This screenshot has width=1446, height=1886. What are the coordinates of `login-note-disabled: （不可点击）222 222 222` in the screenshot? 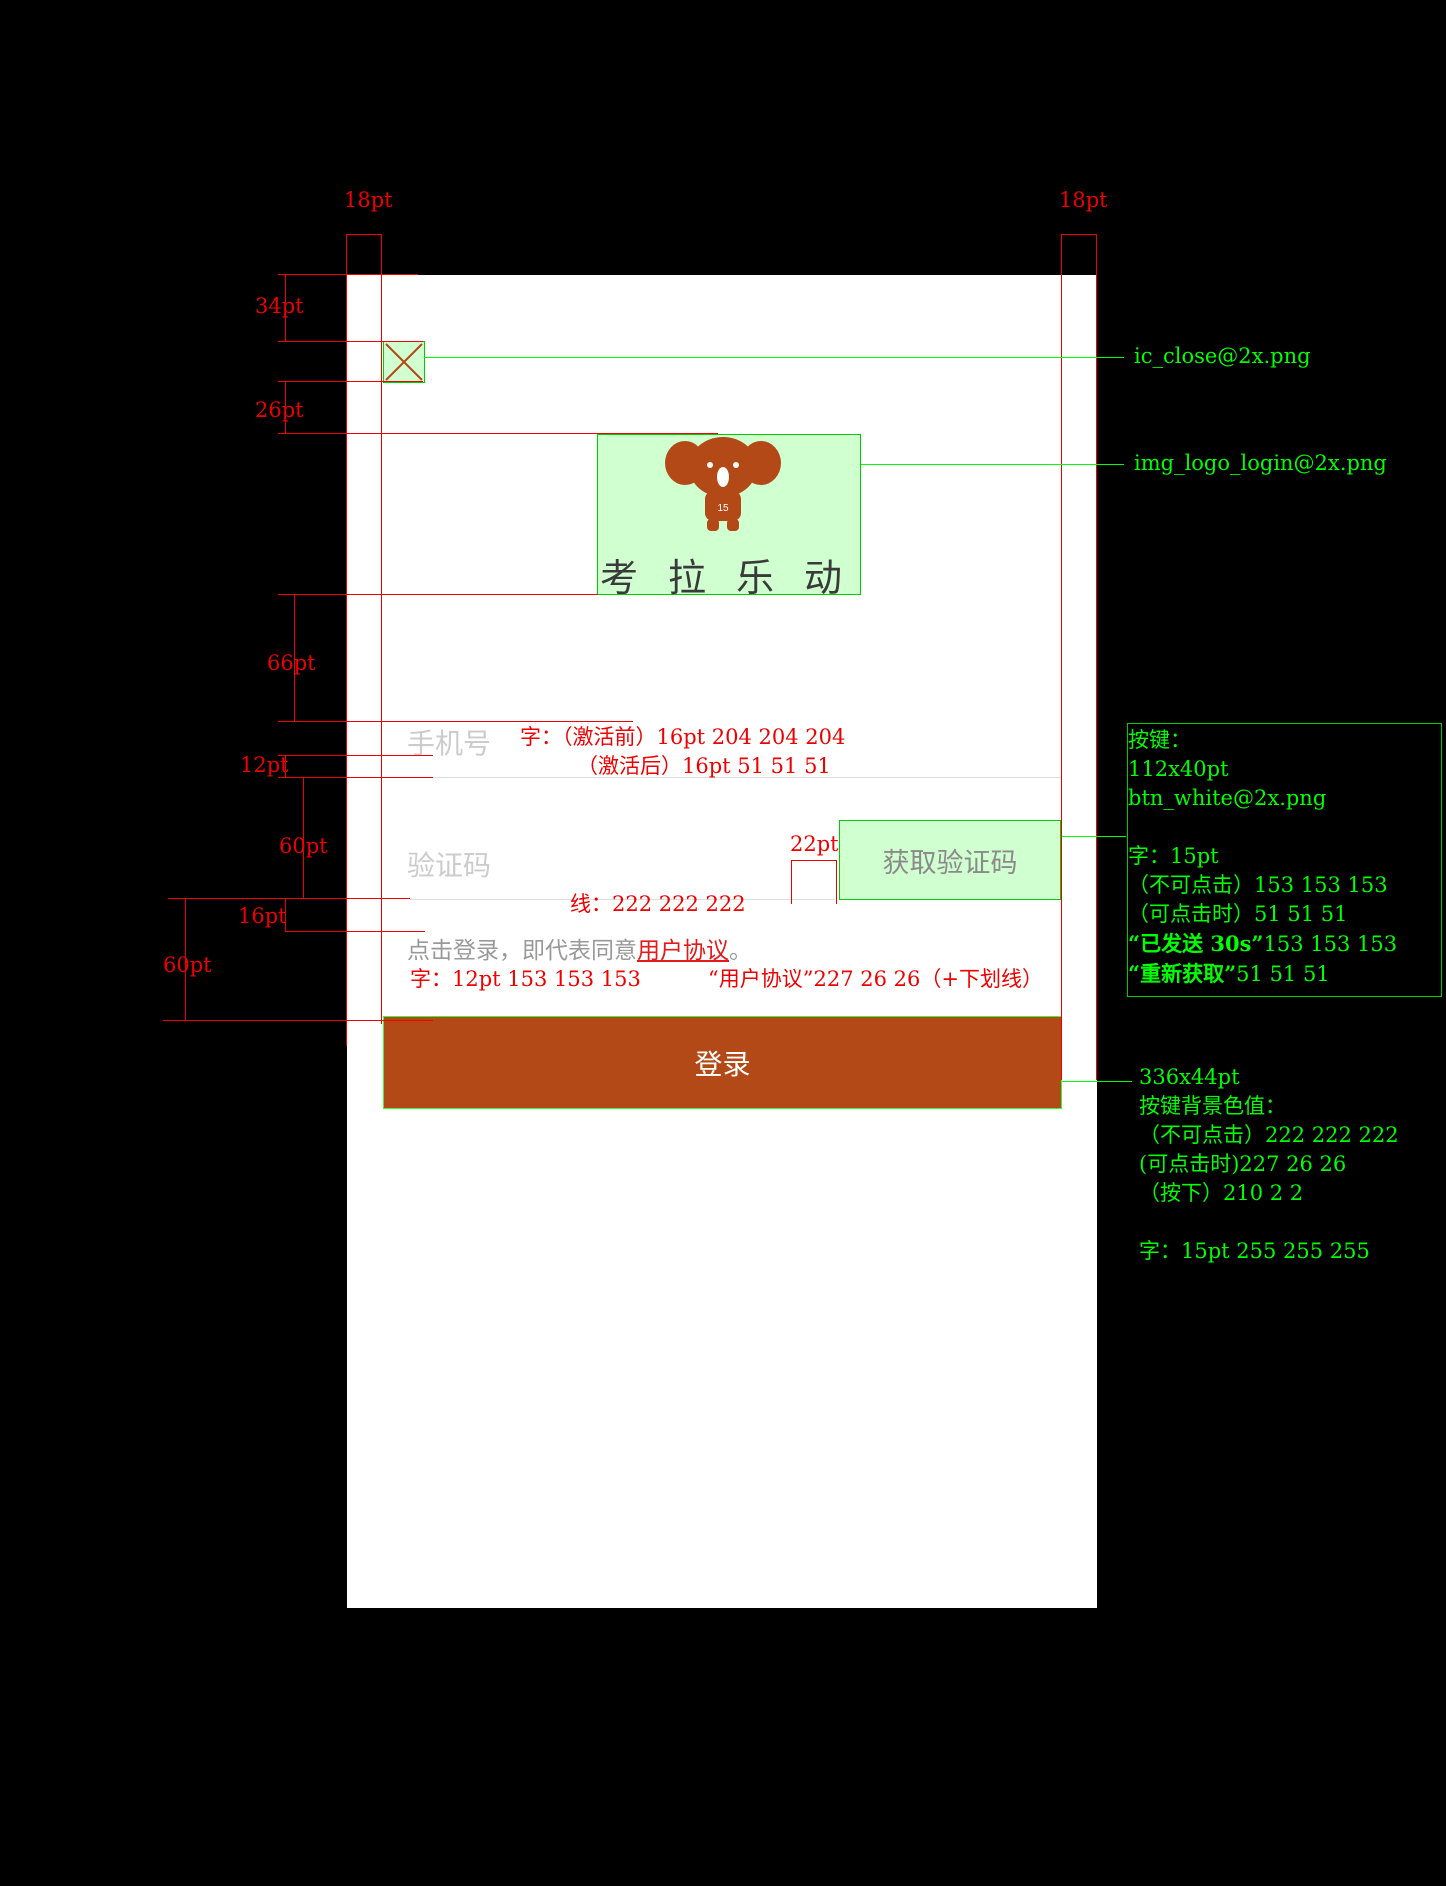 It's located at (1269, 1135).